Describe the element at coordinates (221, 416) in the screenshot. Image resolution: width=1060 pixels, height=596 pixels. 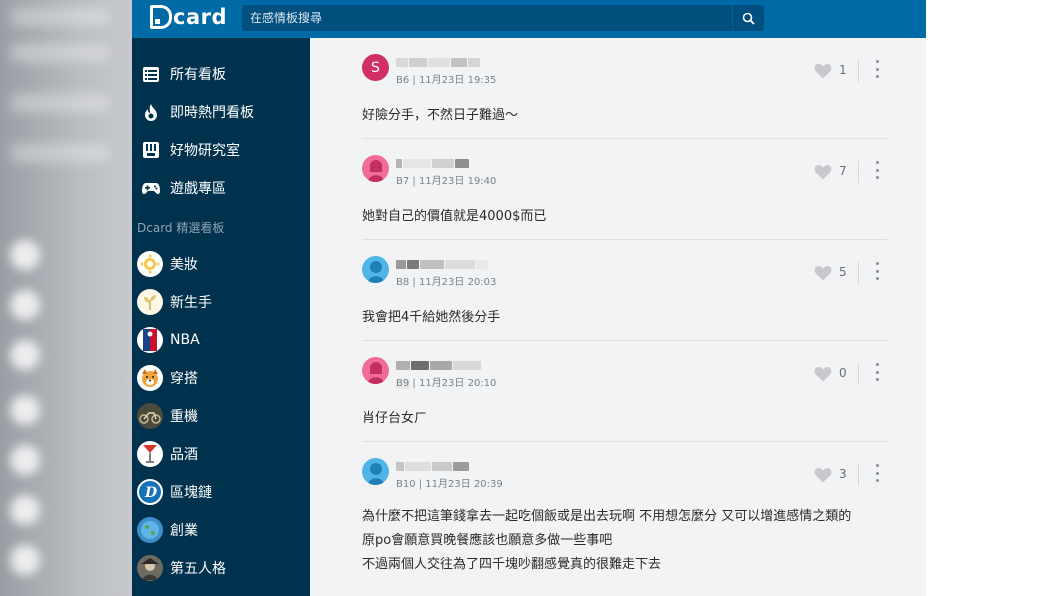
I see `sidebar-board-motorcycle: 重機` at that location.